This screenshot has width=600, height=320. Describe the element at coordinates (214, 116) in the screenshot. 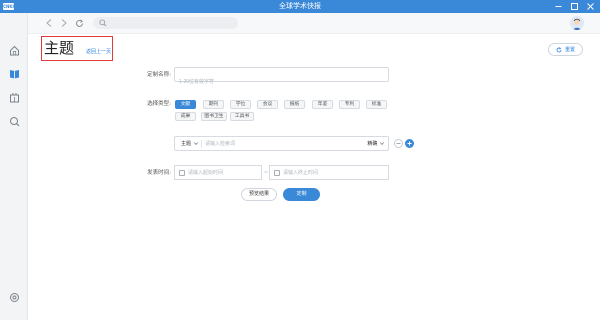

I see `type-tag-tushu: 图书卫生` at that location.